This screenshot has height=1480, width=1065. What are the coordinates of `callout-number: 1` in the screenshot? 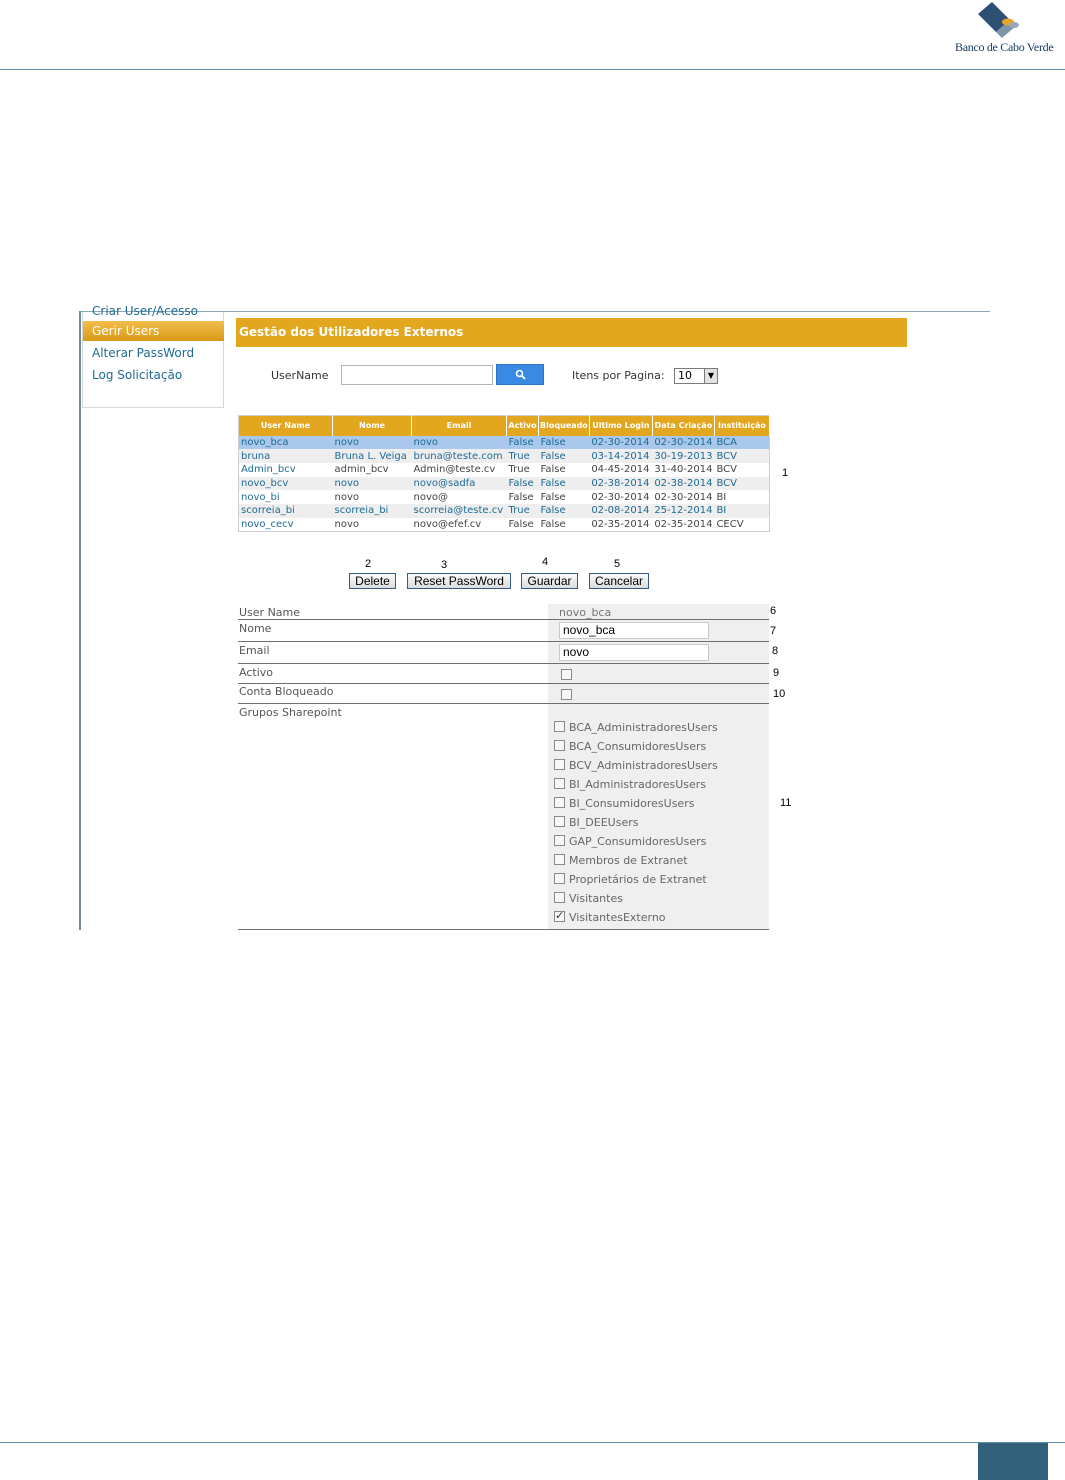 It's located at (785, 473).